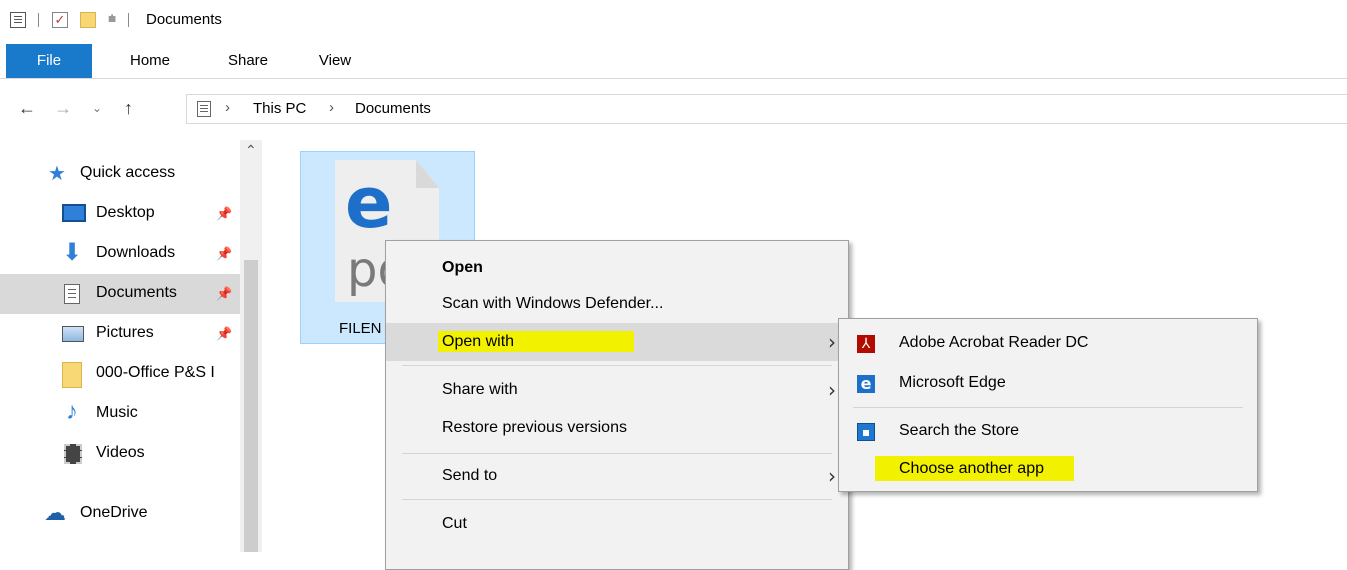 This screenshot has height=570, width=1347. I want to click on tab-view: View, so click(335, 61).